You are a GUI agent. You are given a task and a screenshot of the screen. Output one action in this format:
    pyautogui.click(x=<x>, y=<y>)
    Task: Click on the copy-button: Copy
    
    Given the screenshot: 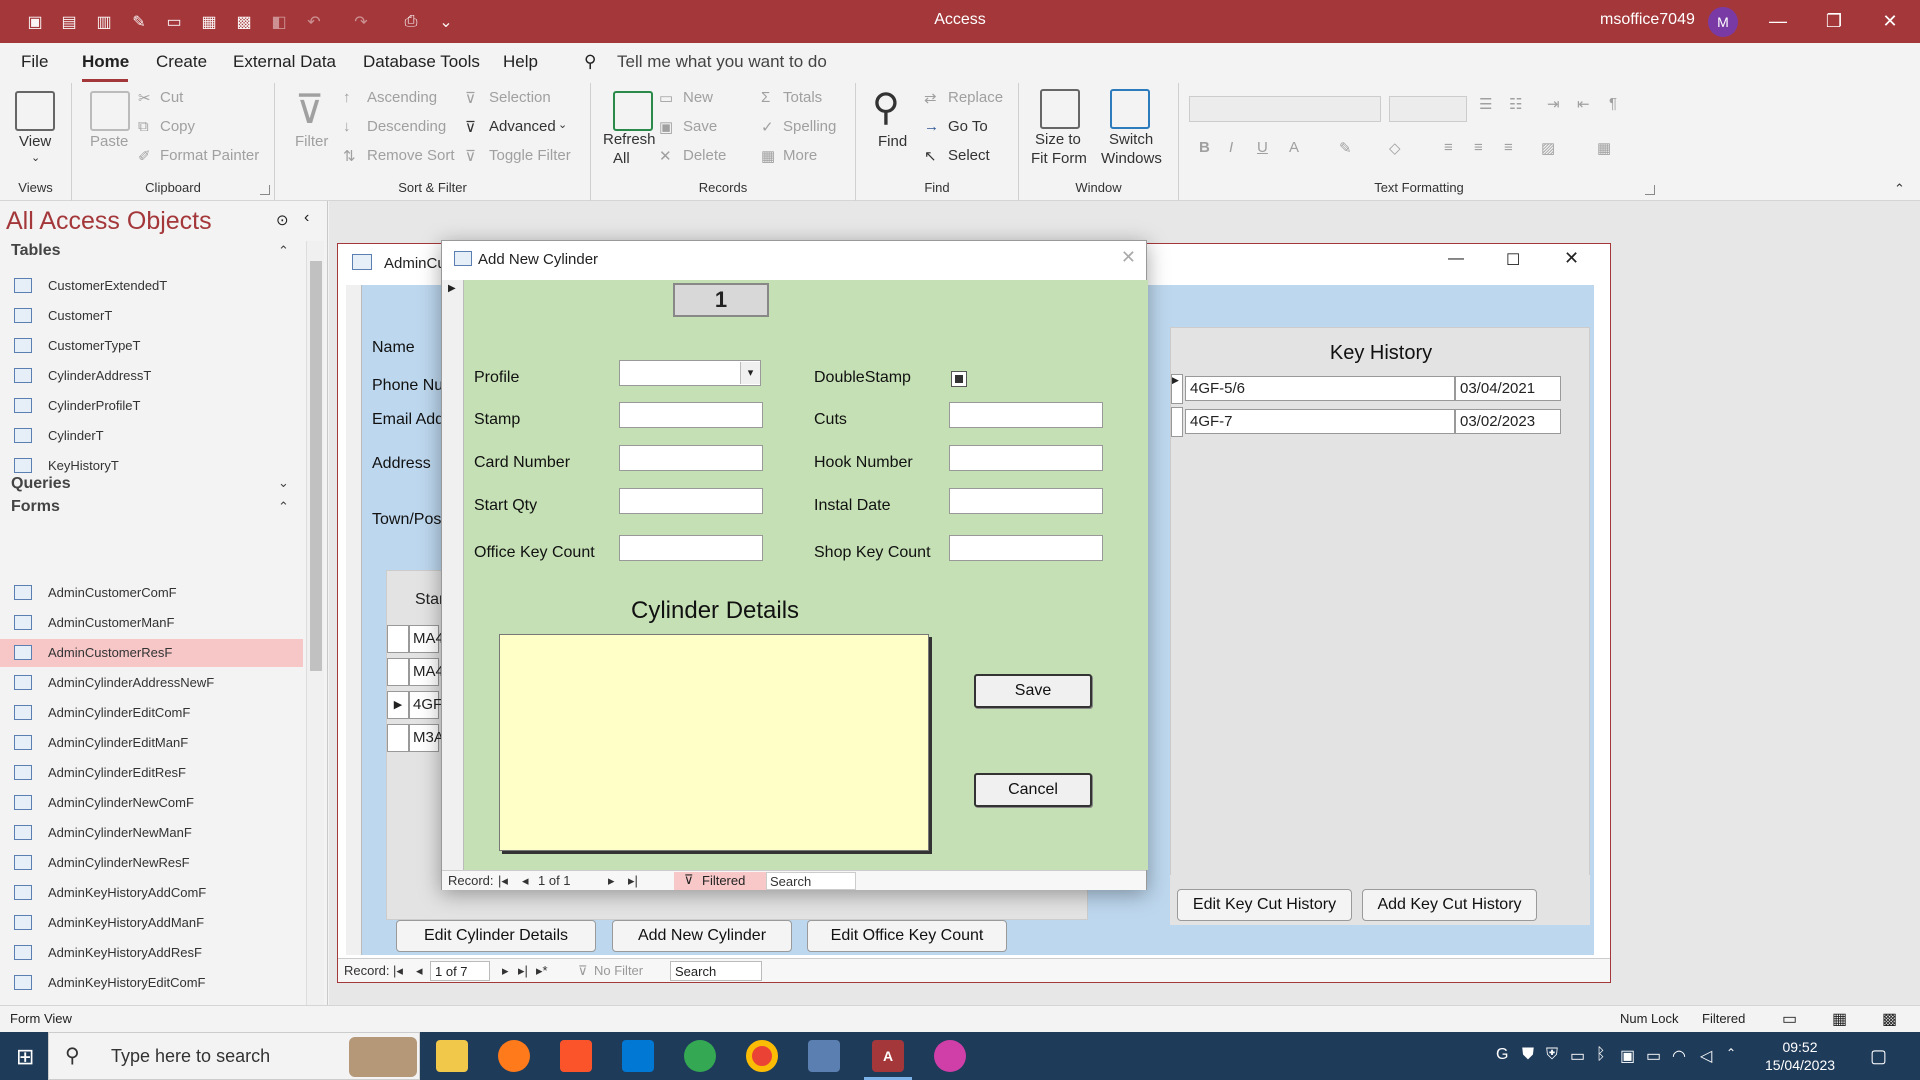 What is the action you would take?
    pyautogui.click(x=177, y=126)
    